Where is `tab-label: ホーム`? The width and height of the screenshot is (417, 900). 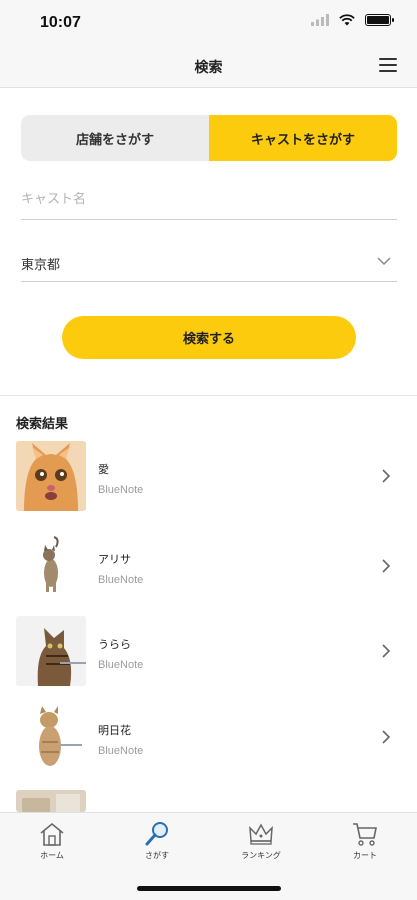 tab-label: ホーム is located at coordinates (52, 855).